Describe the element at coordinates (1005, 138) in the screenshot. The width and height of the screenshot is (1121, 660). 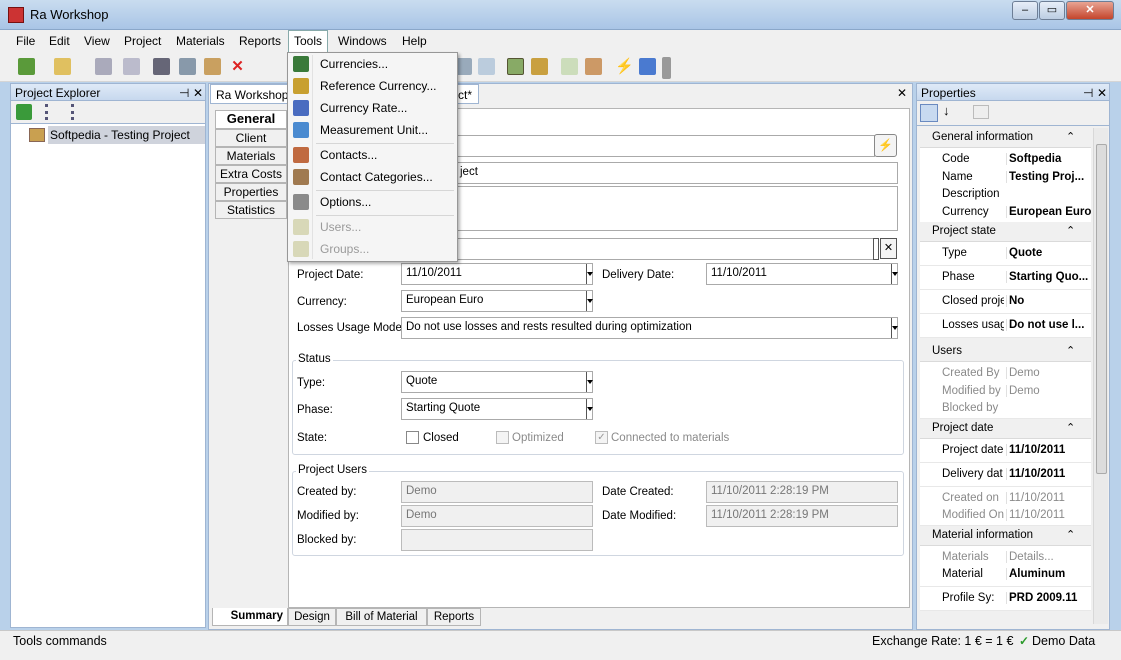
I see `property-section-header: General information ⌃` at that location.